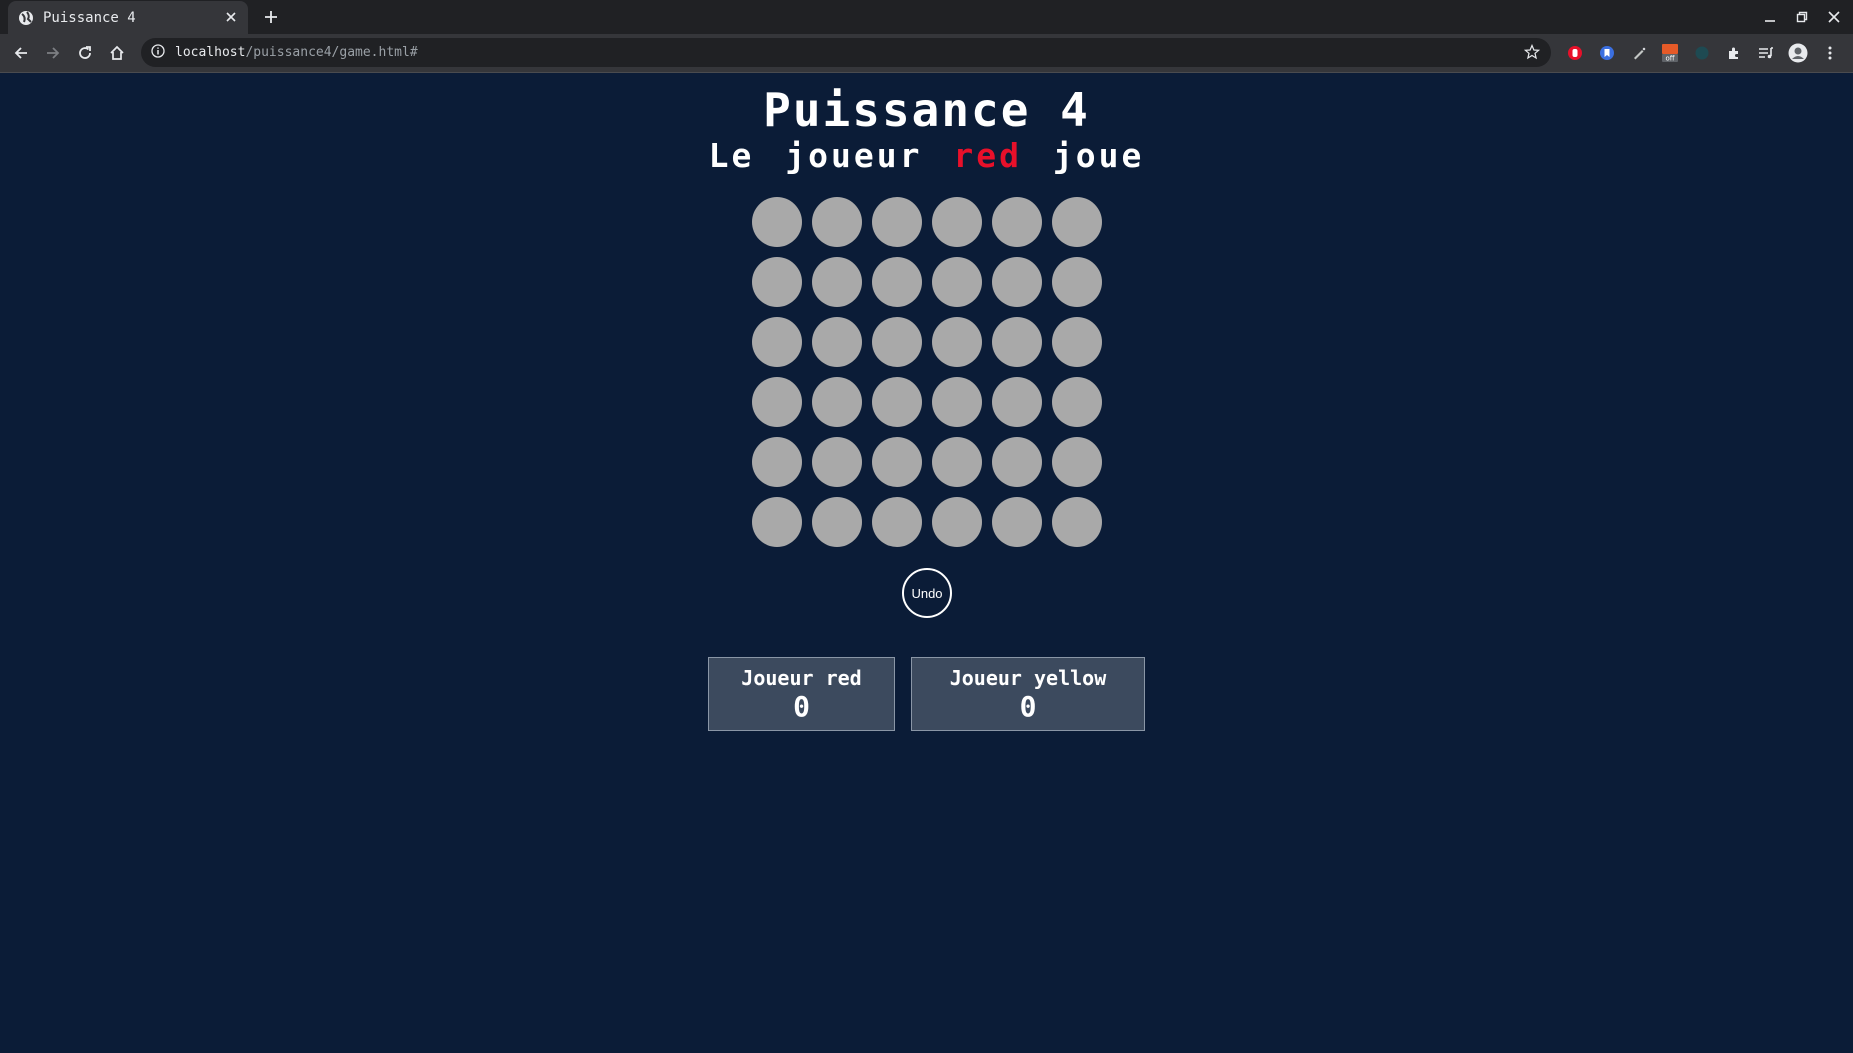 This screenshot has width=1853, height=1053. I want to click on teal-extension-icon, so click(1702, 53).